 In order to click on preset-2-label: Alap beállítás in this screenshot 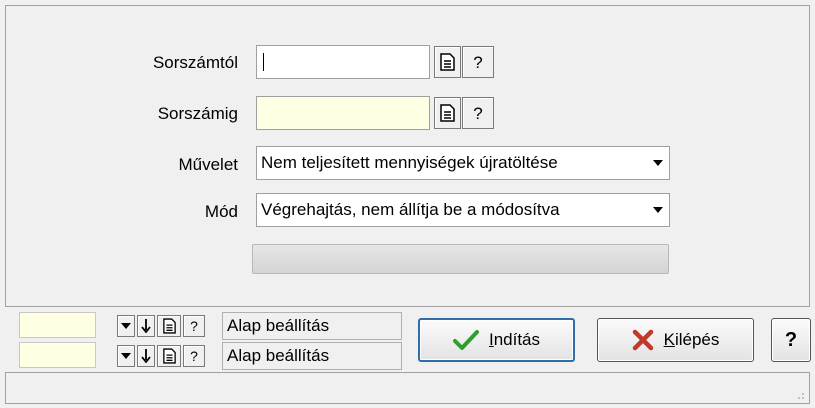, I will do `click(312, 356)`.